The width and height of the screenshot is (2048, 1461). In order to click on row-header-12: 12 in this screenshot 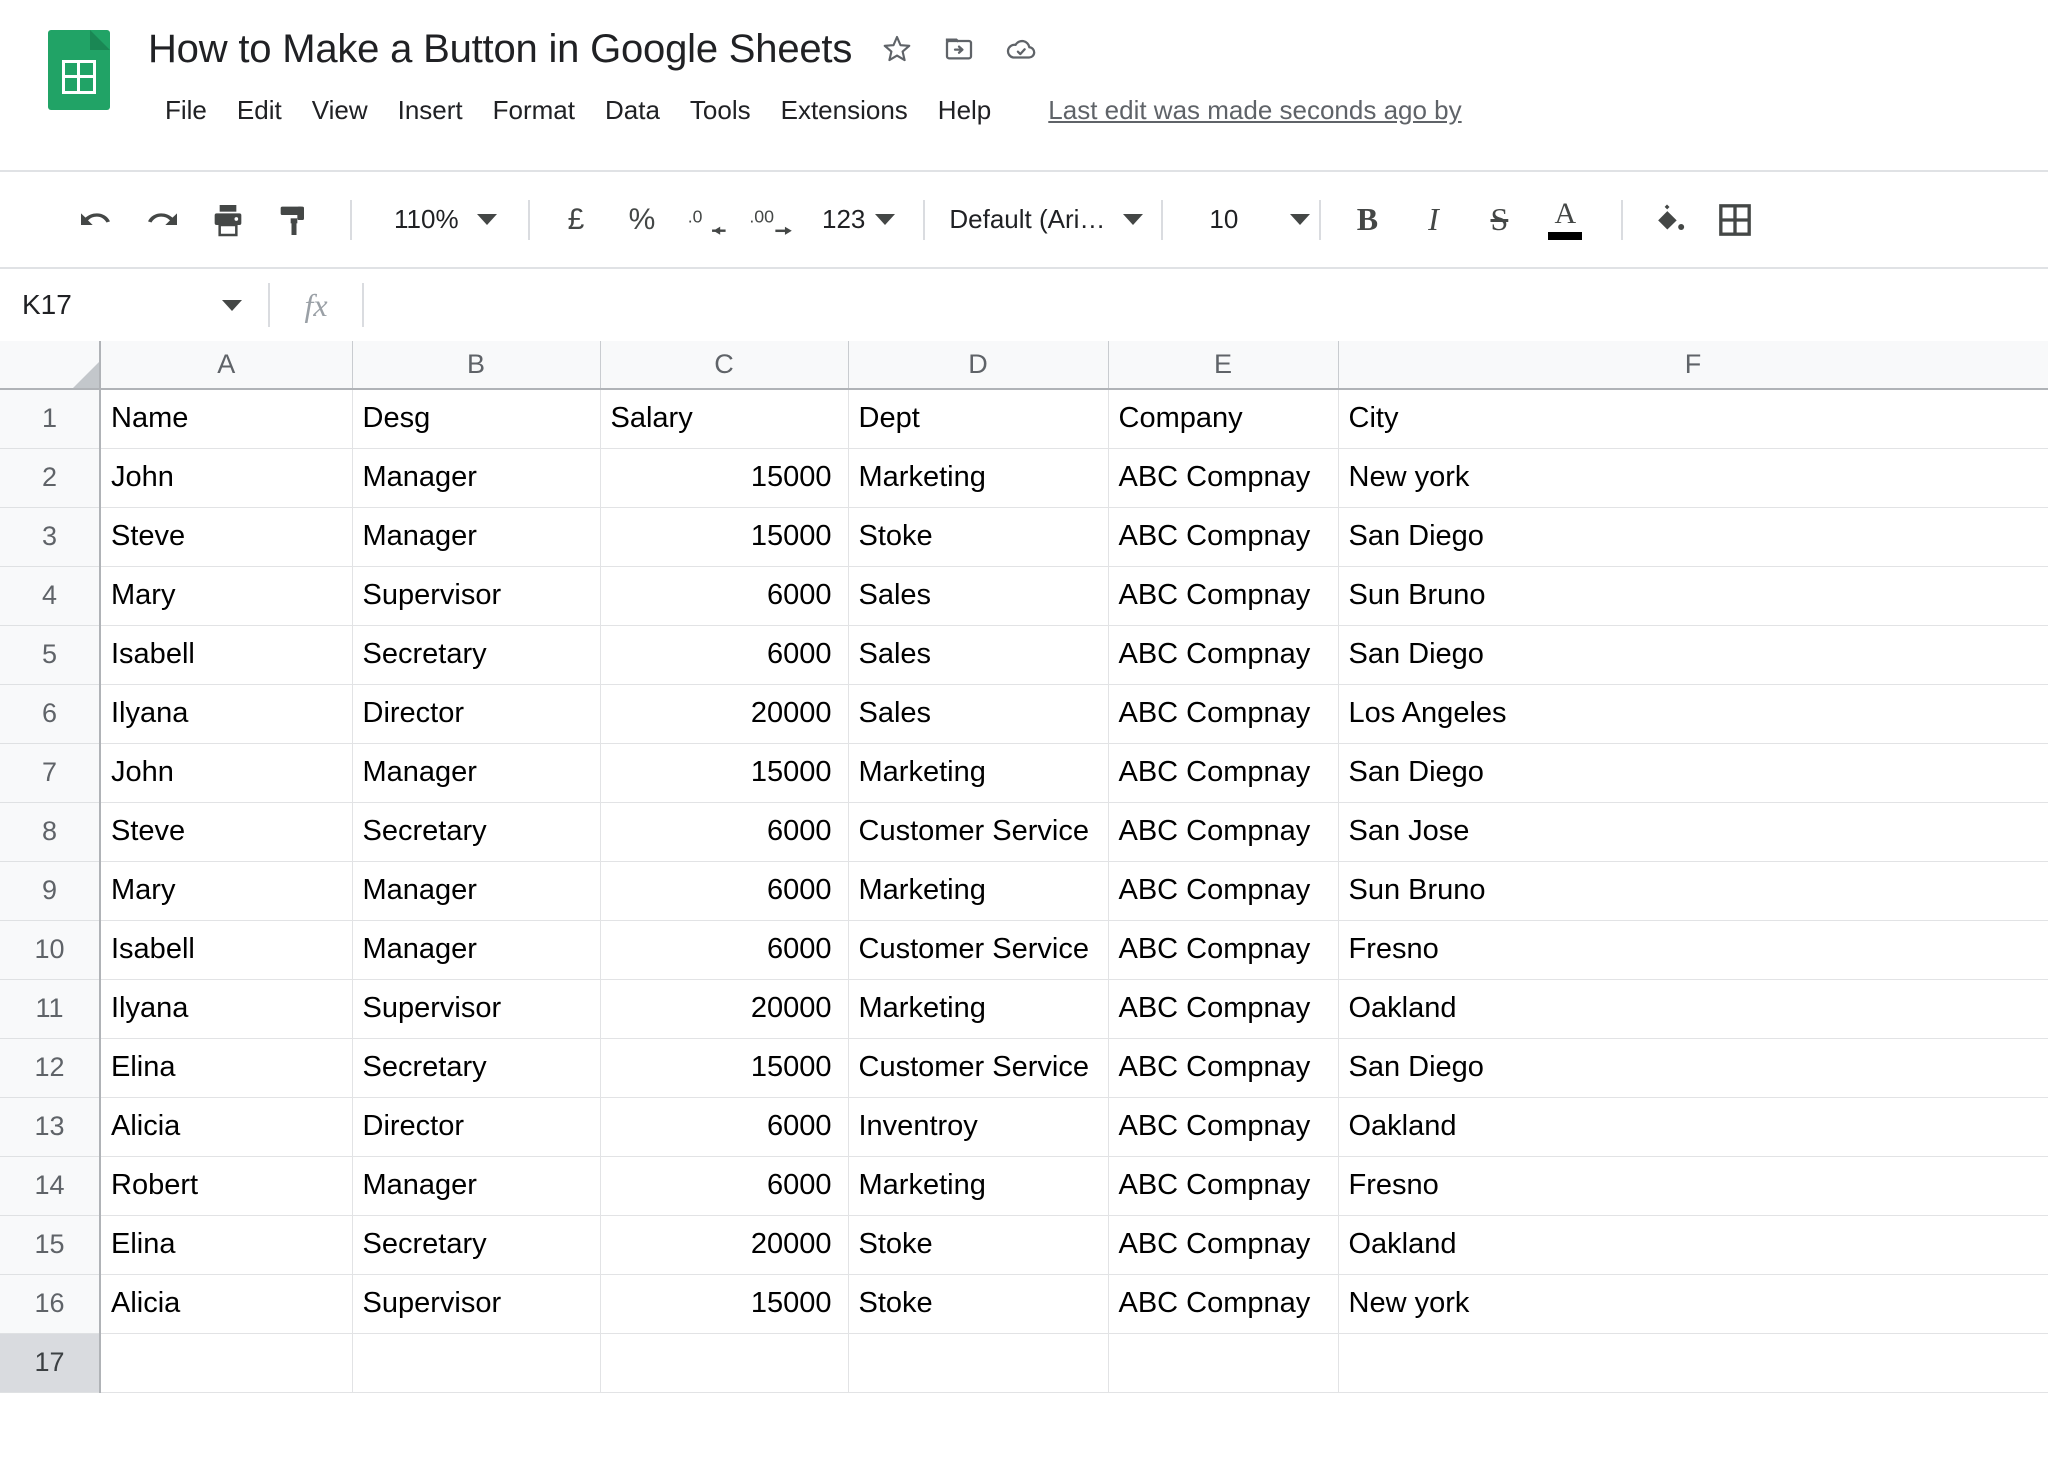, I will do `click(50, 1068)`.